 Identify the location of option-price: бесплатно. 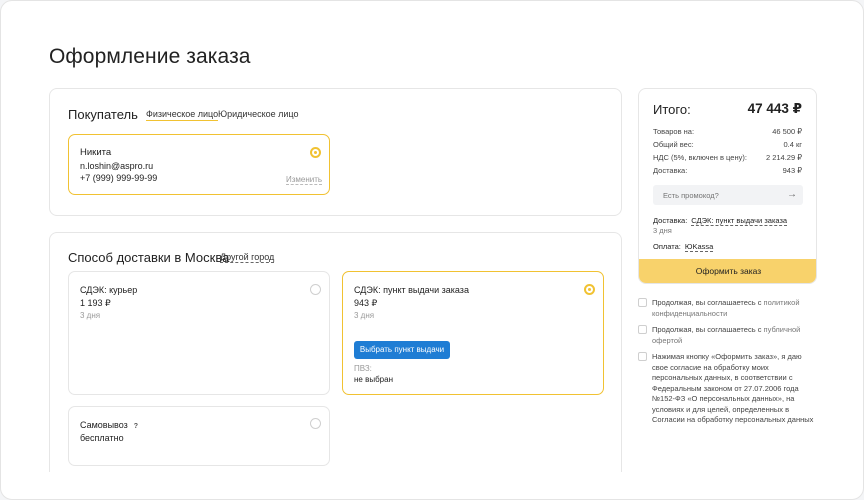
(102, 438).